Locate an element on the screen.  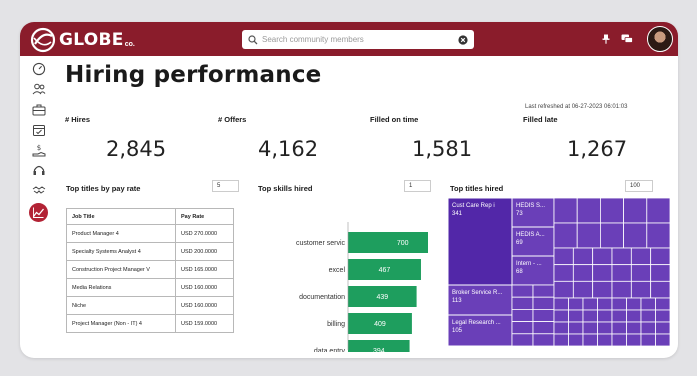
people-icon is located at coordinates (39, 89).